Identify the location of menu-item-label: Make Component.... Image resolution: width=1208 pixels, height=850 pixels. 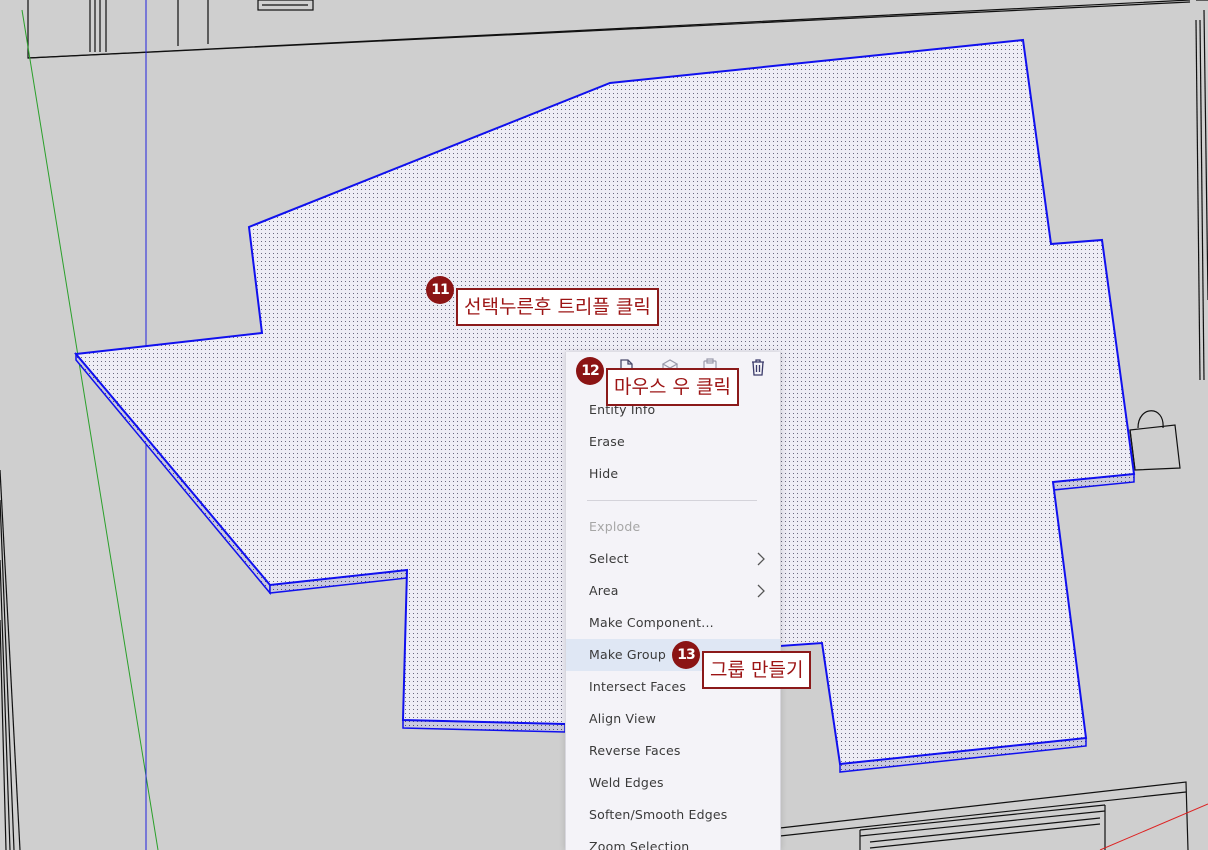
(651, 622).